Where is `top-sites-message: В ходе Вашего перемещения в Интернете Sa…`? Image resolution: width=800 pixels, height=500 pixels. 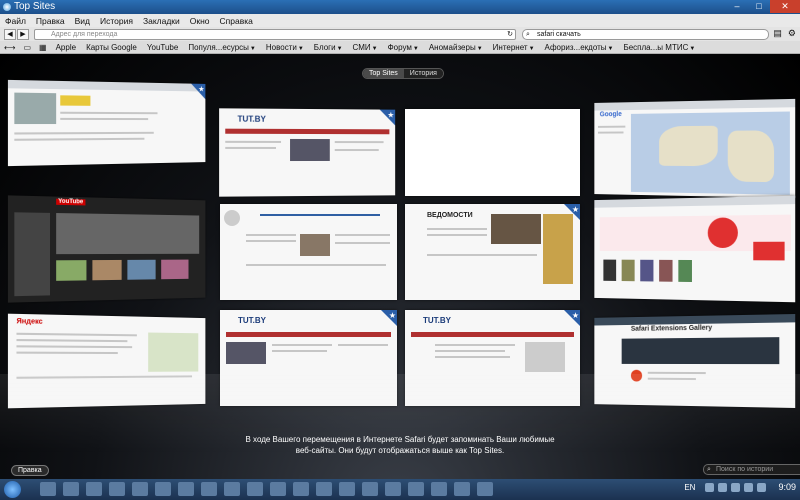 top-sites-message: В ходе Вашего перемещения в Интернете Sa… is located at coordinates (400, 445).